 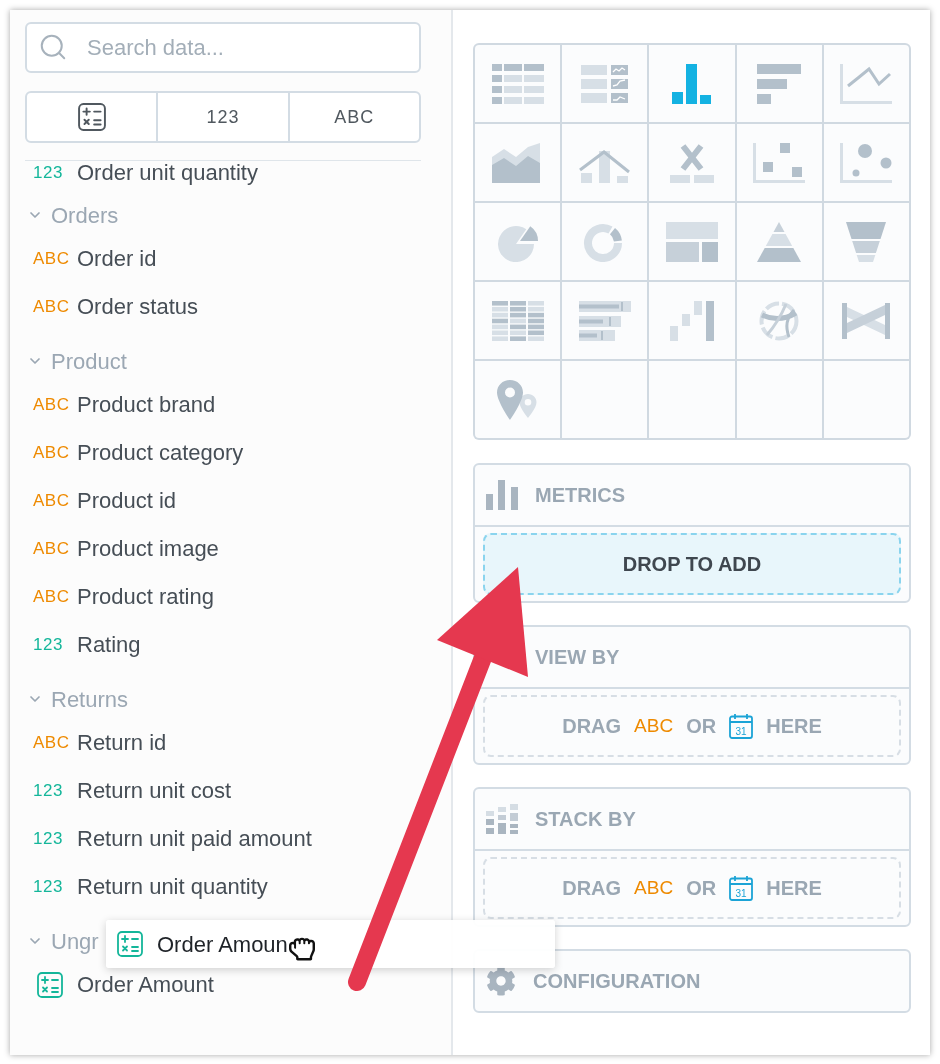 I want to click on bucket-title: VIEW BY, so click(x=577, y=657).